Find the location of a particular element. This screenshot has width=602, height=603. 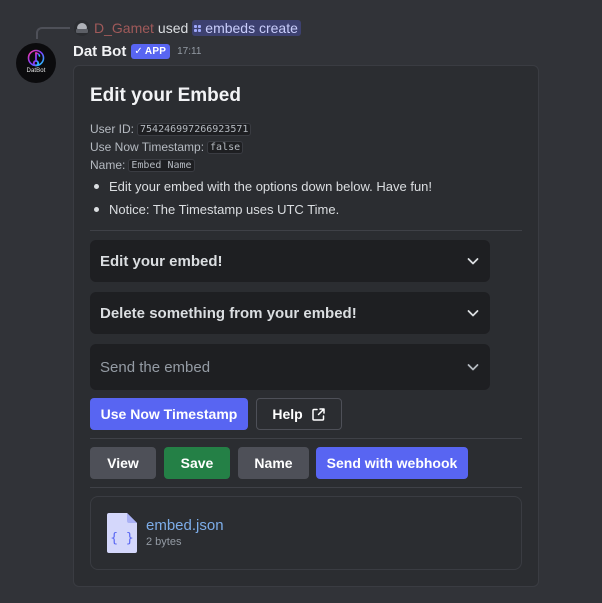

name-button: Name is located at coordinates (273, 463).